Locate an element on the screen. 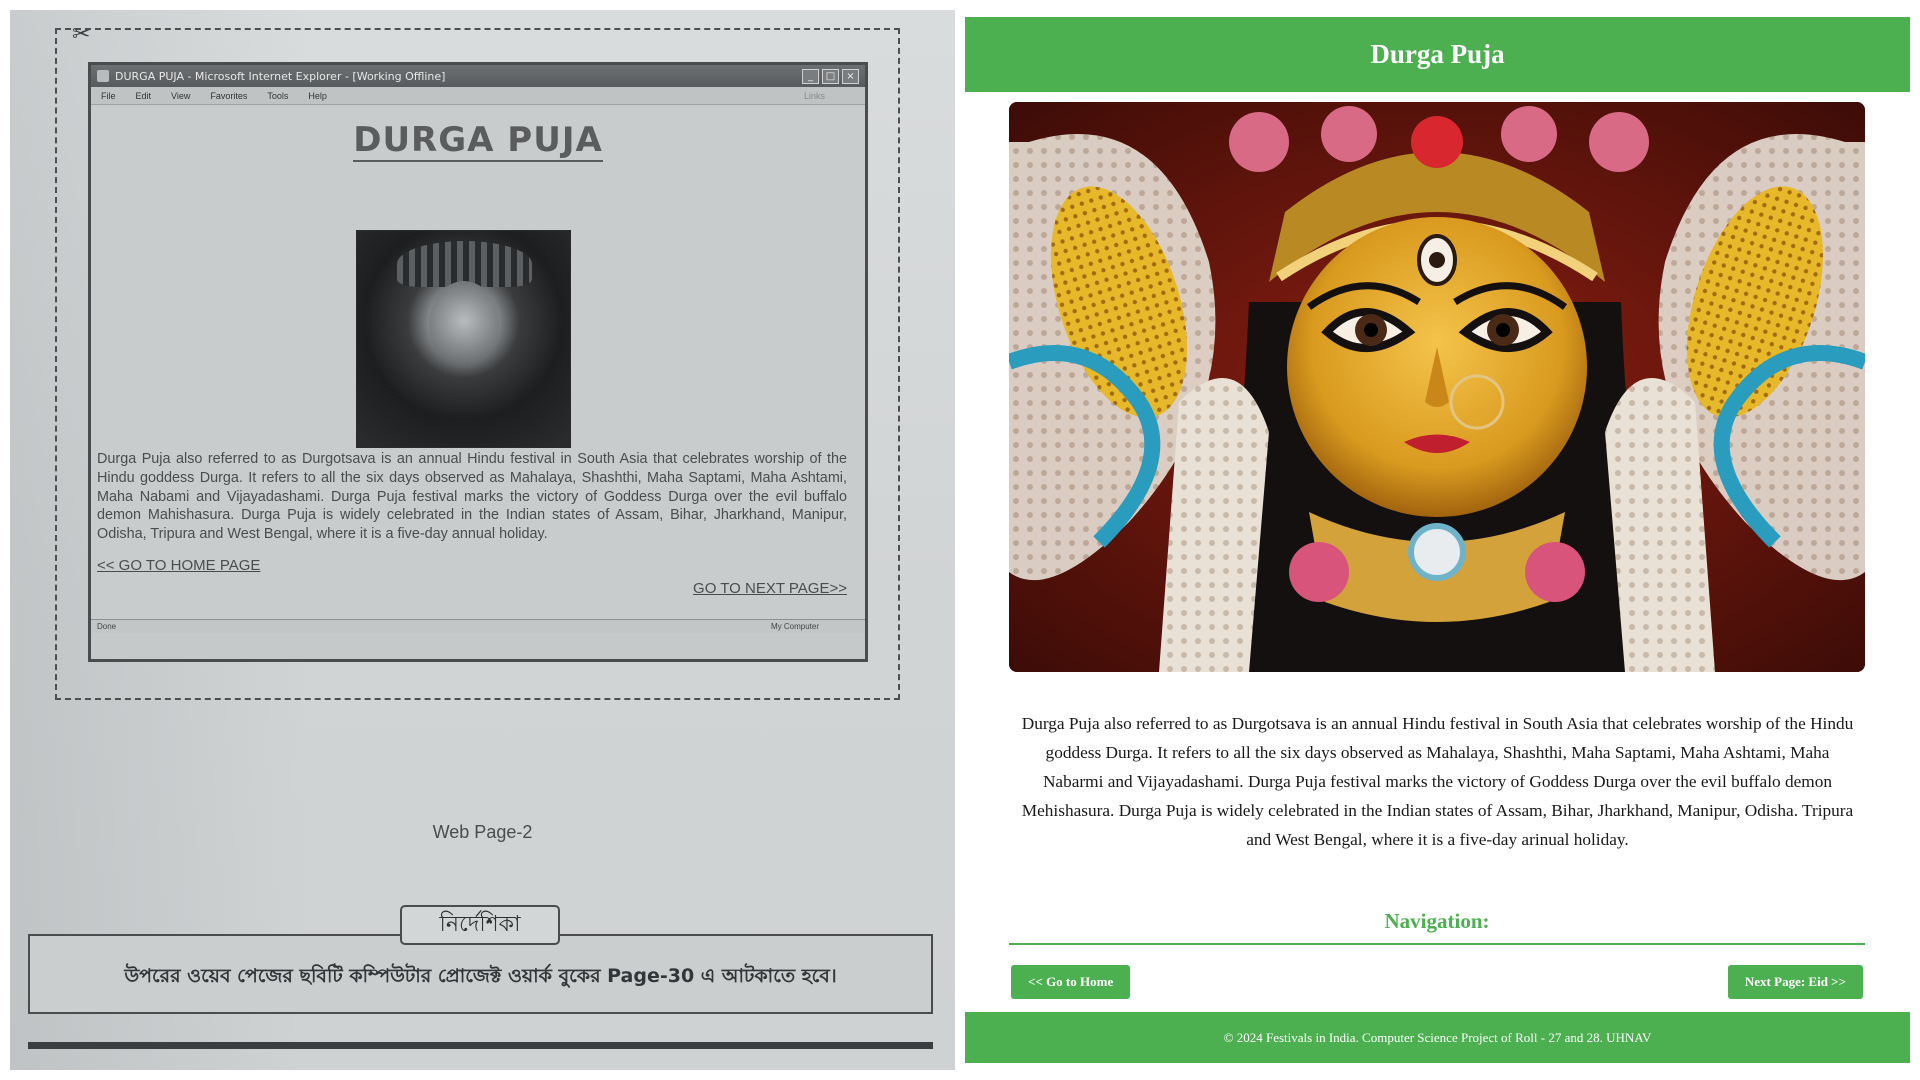 This screenshot has height=1080, width=1920. printed-page-heading: DURGA PUJA is located at coordinates (478, 141).